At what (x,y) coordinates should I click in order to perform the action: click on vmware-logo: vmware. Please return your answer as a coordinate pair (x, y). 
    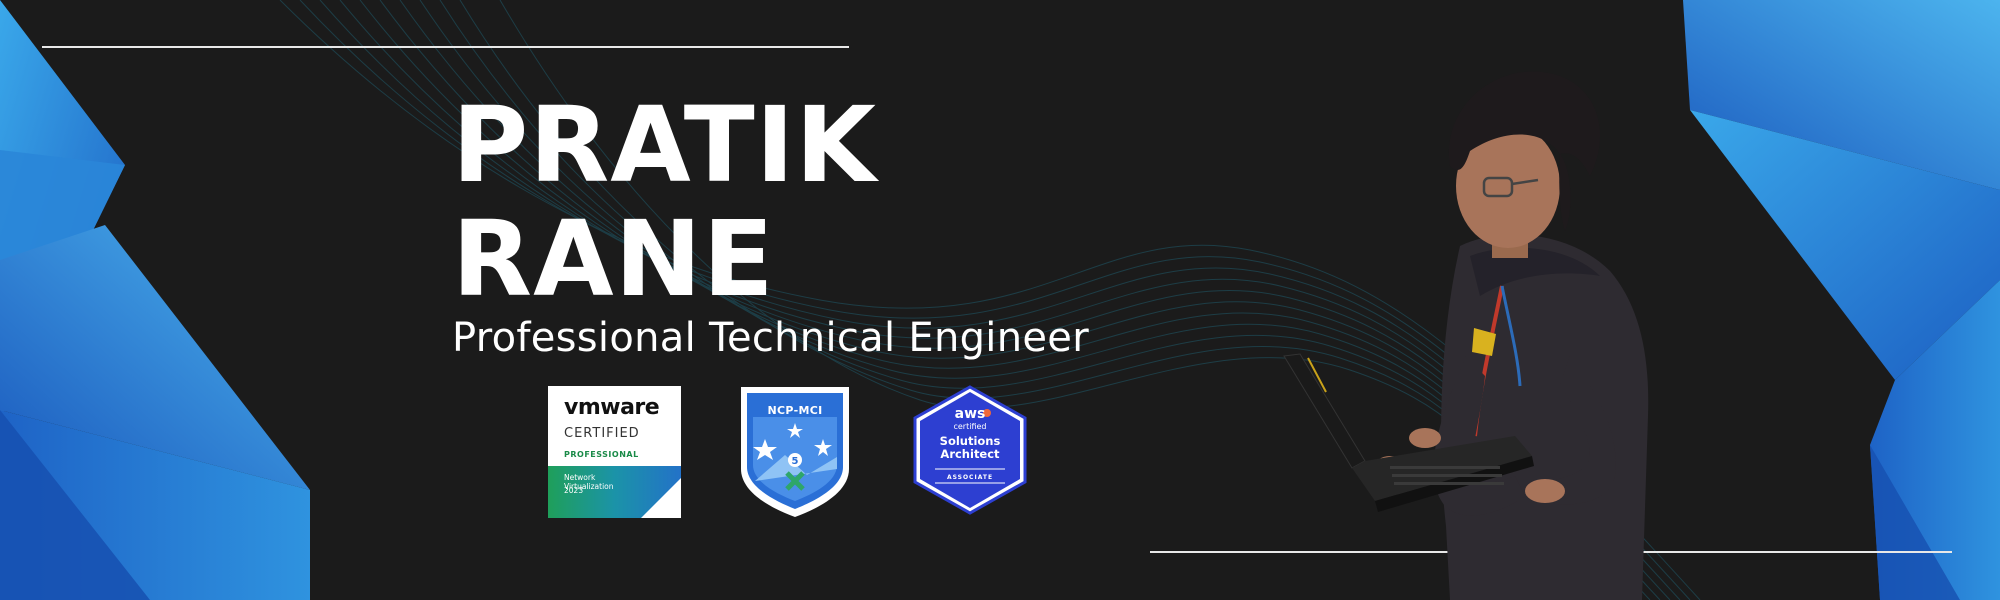
    Looking at the image, I should click on (612, 407).